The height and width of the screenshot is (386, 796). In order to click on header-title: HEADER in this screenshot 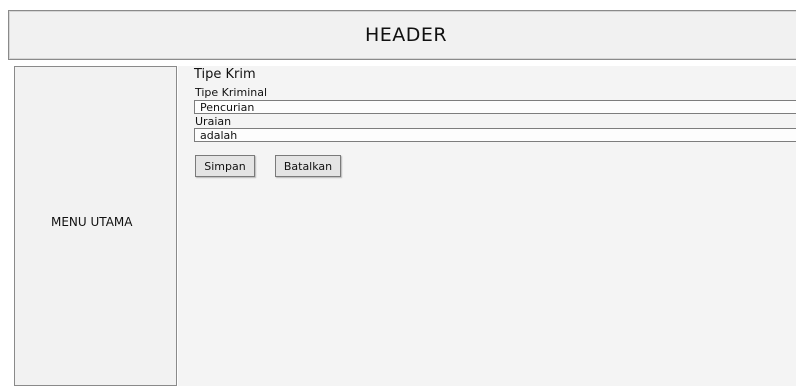, I will do `click(406, 35)`.